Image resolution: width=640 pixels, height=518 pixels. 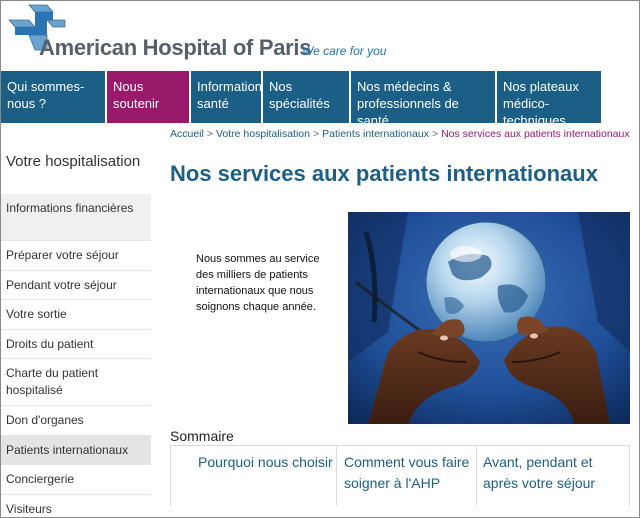 What do you see at coordinates (187, 134) in the screenshot?
I see `breadcrumb-link-accueil: Accueil` at bounding box center [187, 134].